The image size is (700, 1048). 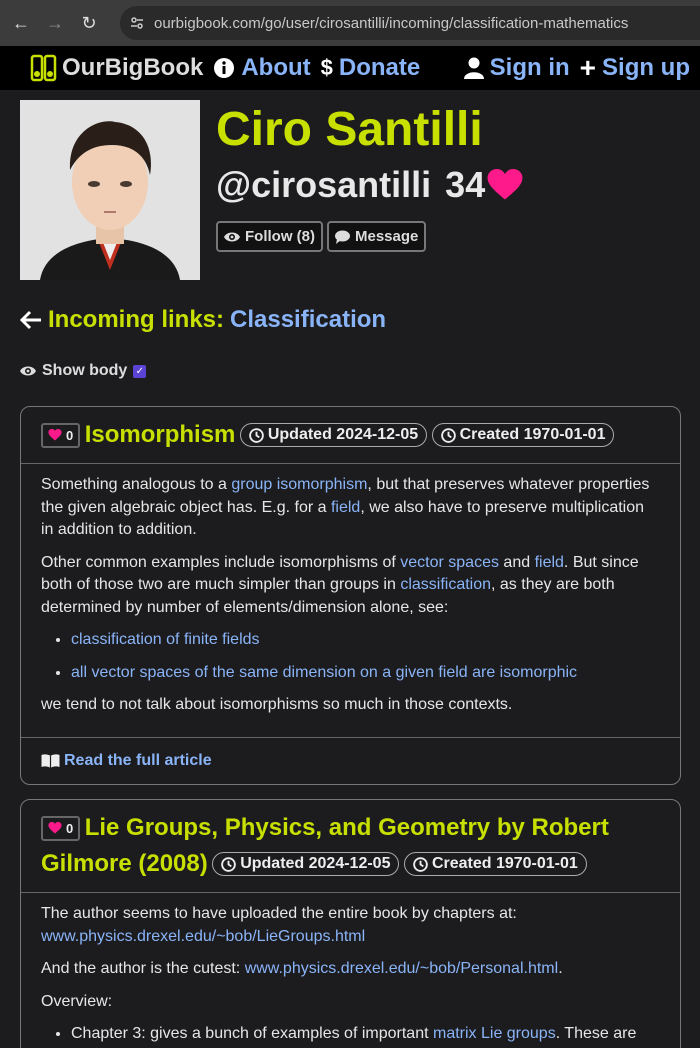 I want to click on user-display-name: Ciro Santilli, so click(x=349, y=129).